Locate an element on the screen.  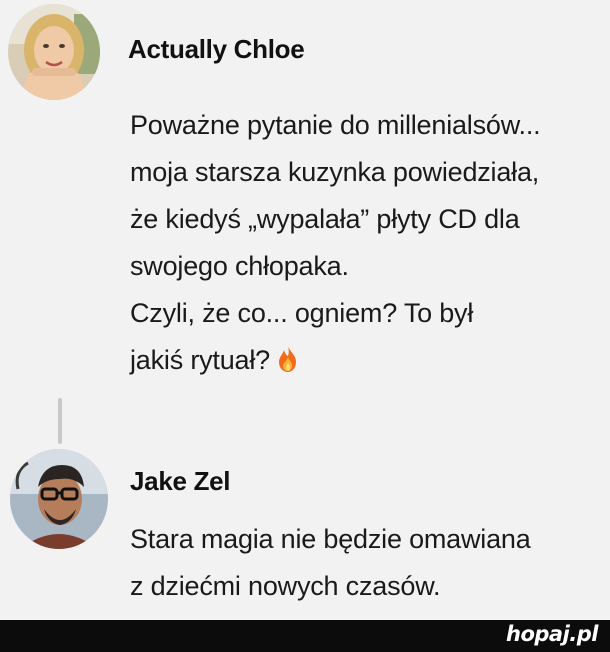
message-line: Czyli, że co... ogniem? To był is located at coordinates (302, 313).